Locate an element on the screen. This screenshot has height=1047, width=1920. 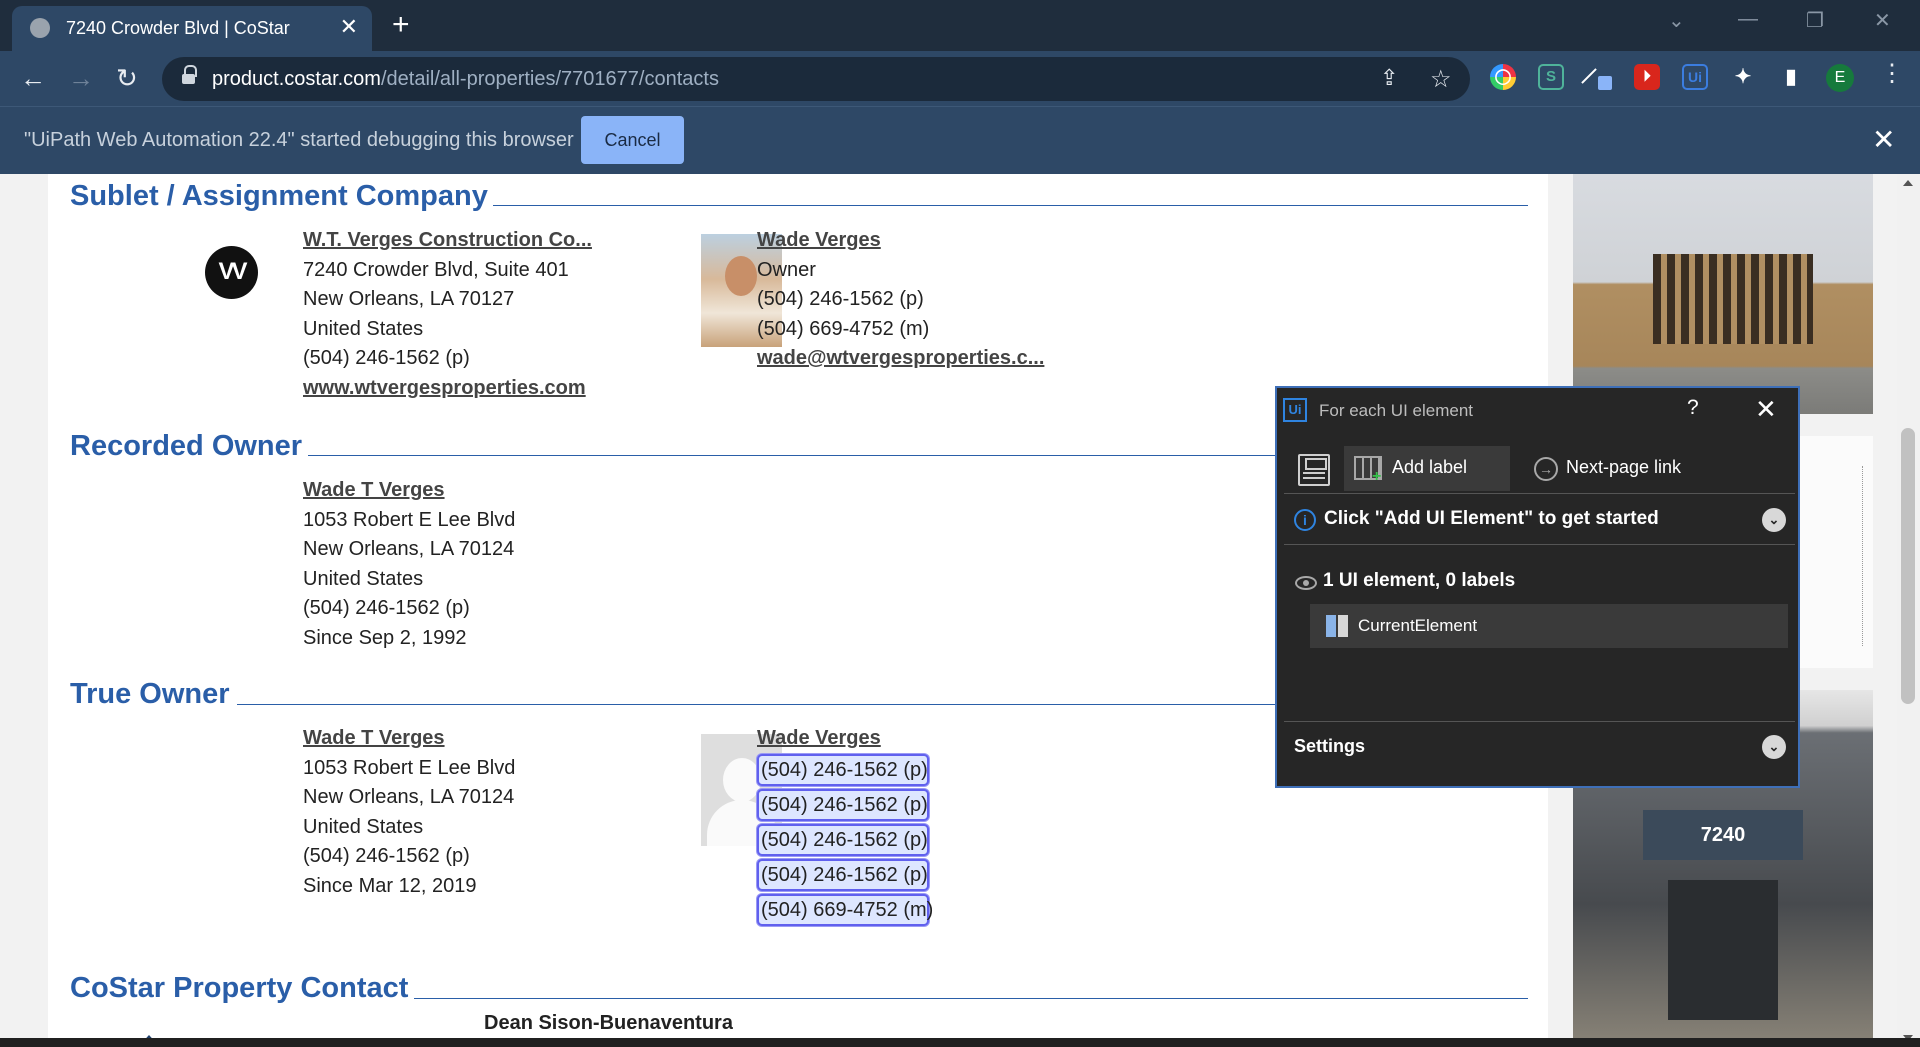
true-owner-name-link: Wade T Verges is located at coordinates (409, 739).